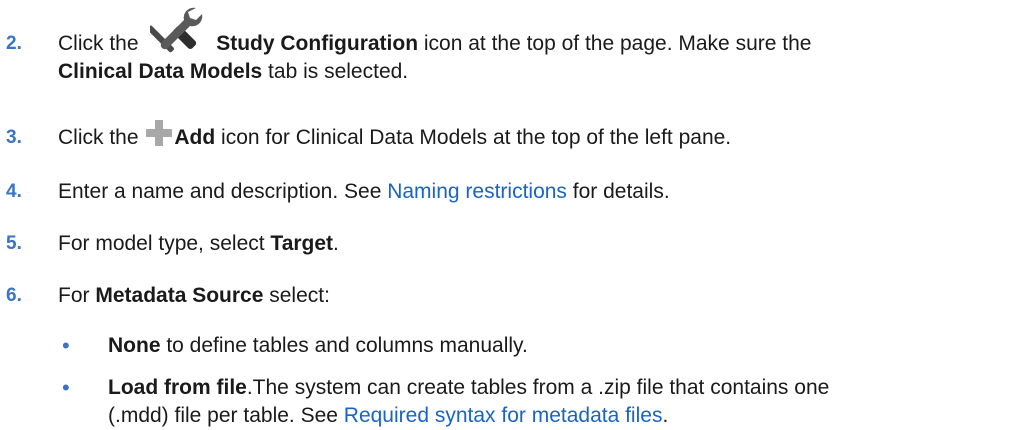  Describe the element at coordinates (336, 243) in the screenshot. I see `step-text-post: .` at that location.